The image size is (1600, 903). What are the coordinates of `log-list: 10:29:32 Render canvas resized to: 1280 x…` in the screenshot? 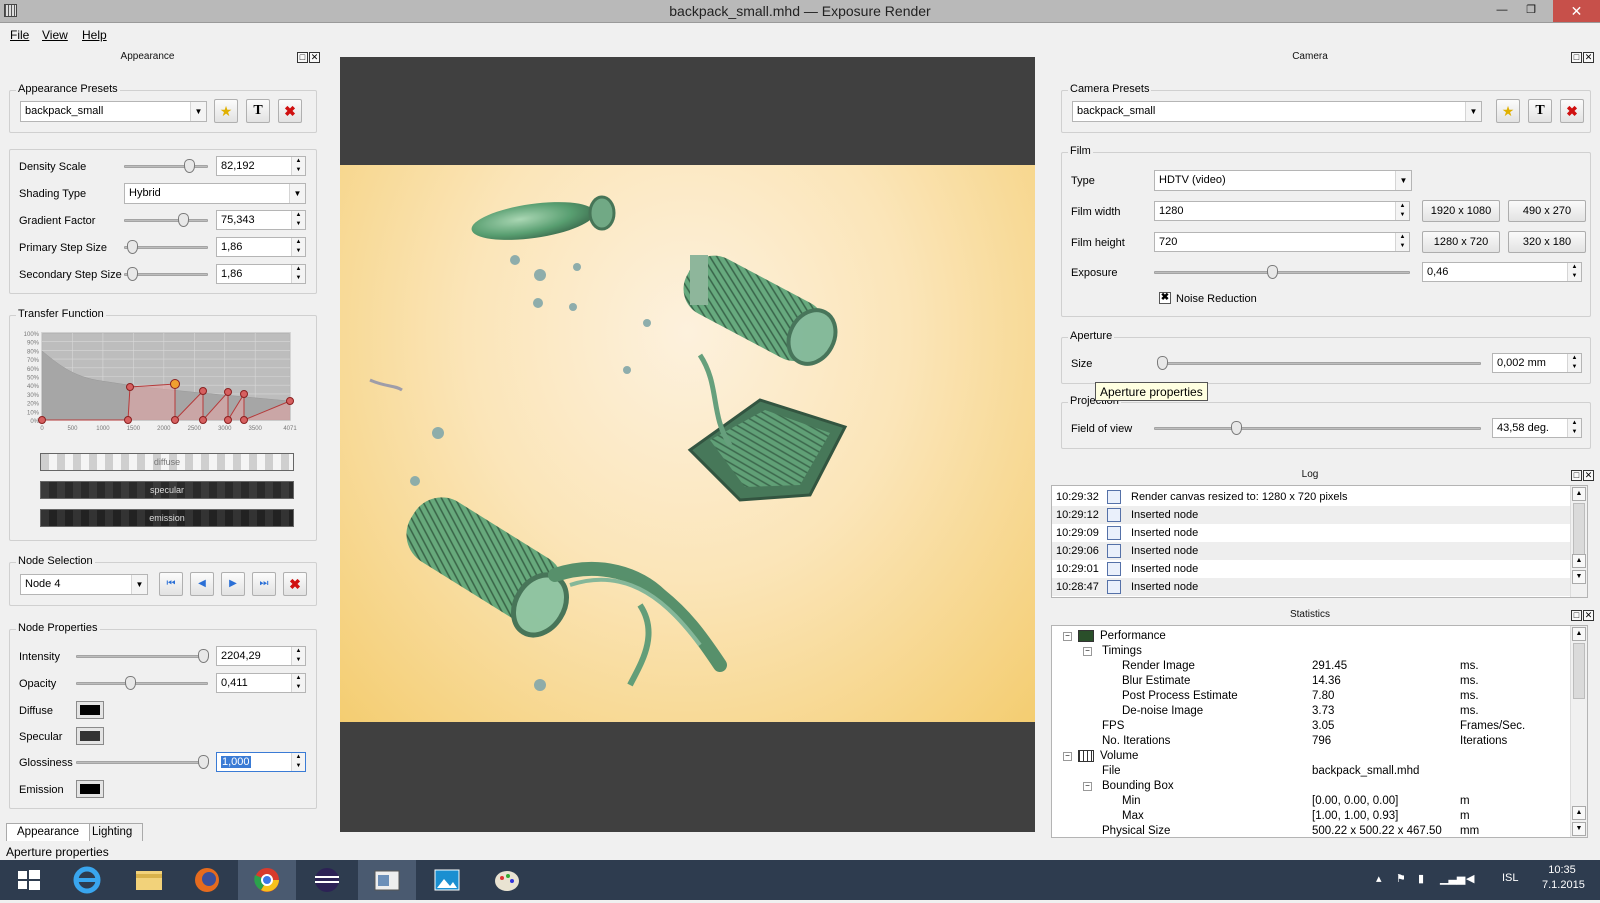 It's located at (1319, 541).